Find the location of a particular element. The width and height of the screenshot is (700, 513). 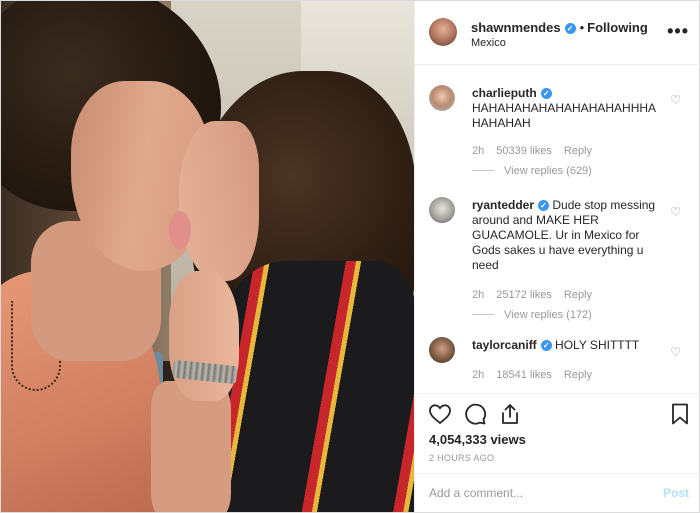

comment-input is located at coordinates (539, 493).